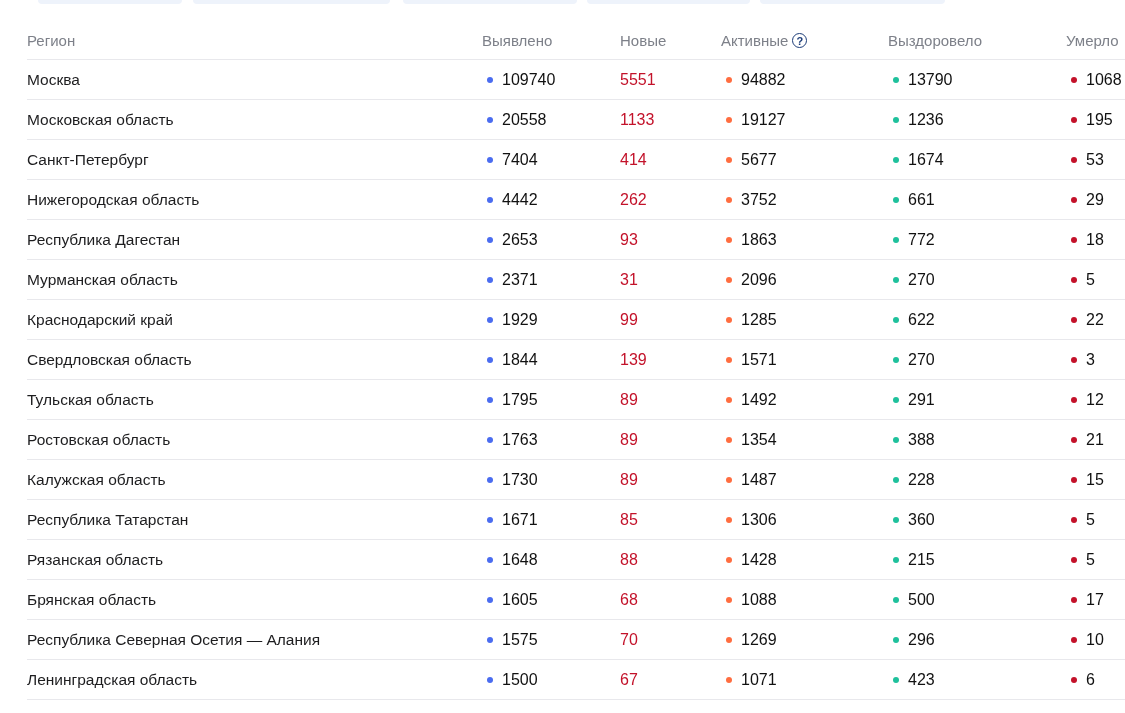  I want to click on table-cell: 1269, so click(759, 639).